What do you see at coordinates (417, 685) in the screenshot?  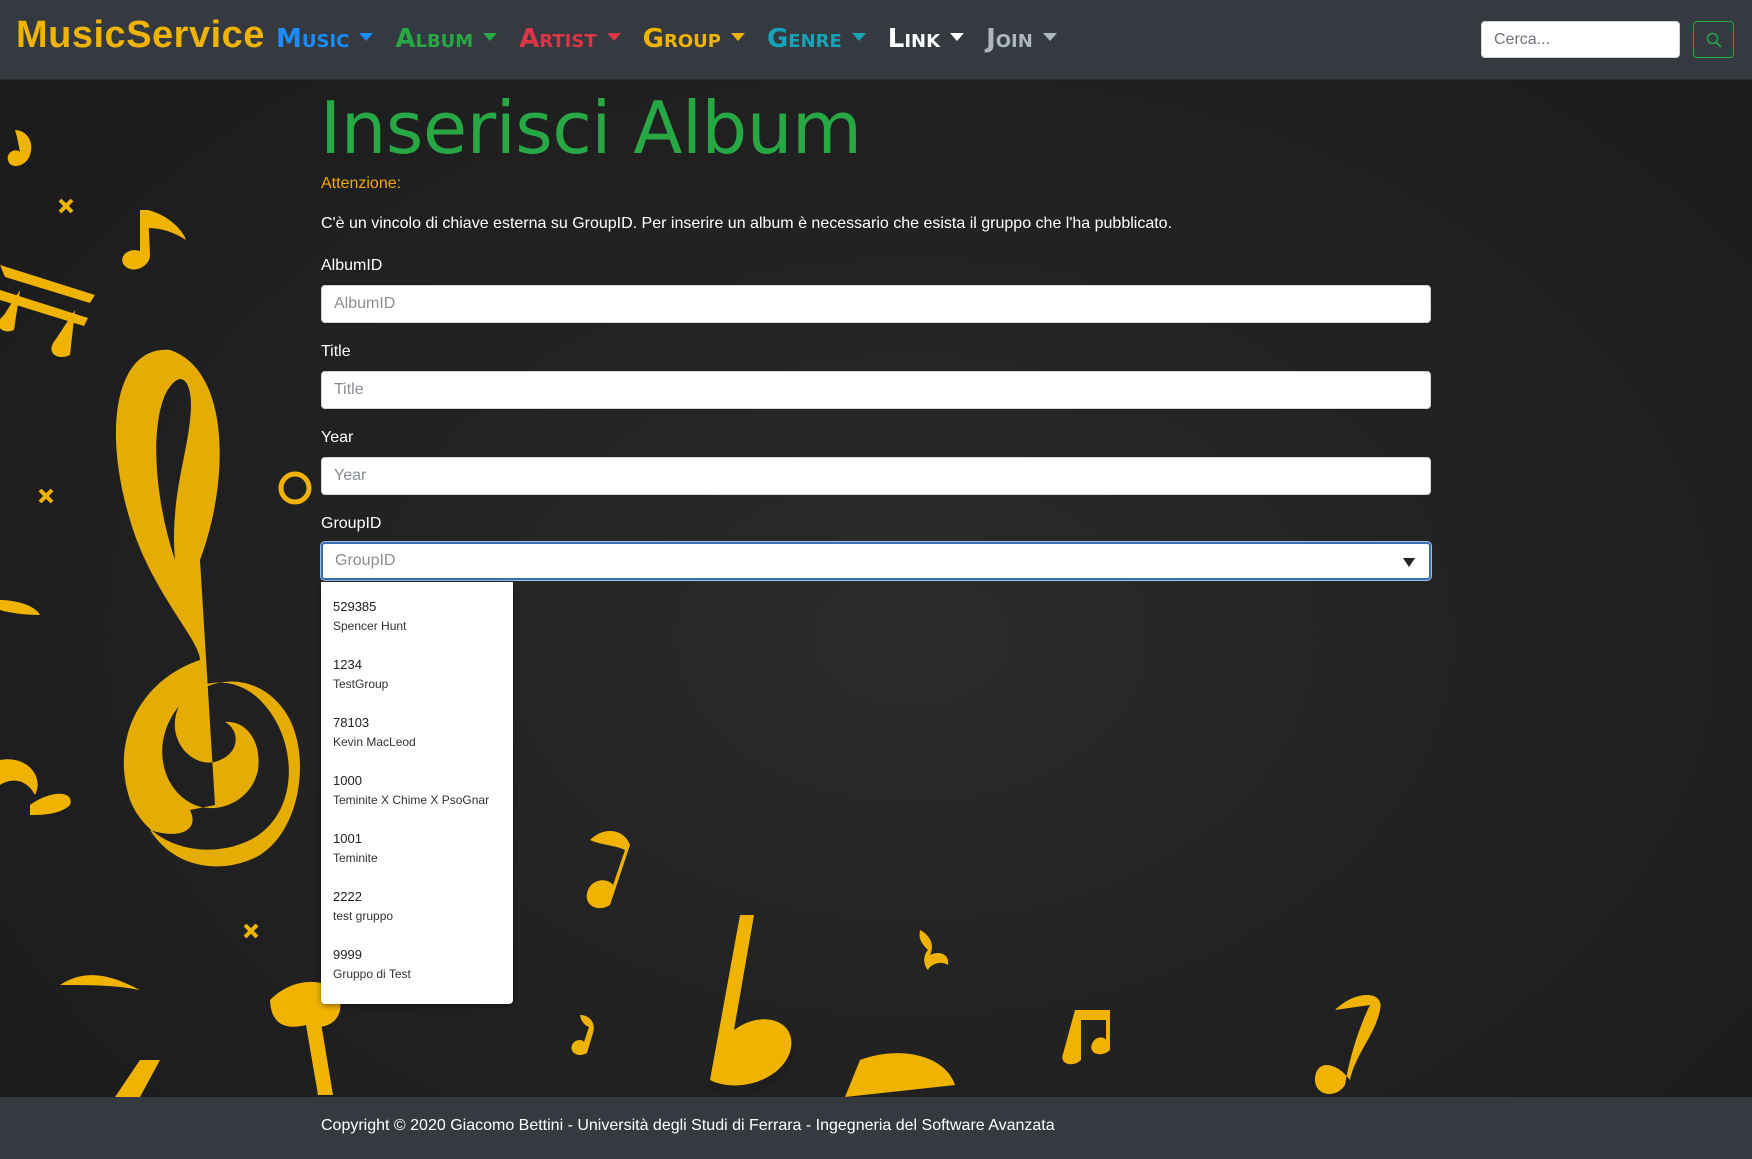 I see `groupid-option: 1234 TestGroup` at bounding box center [417, 685].